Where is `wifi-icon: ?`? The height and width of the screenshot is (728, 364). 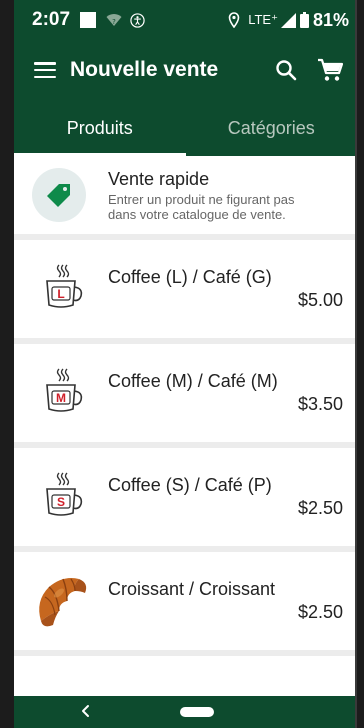
wifi-icon: ? is located at coordinates (114, 20).